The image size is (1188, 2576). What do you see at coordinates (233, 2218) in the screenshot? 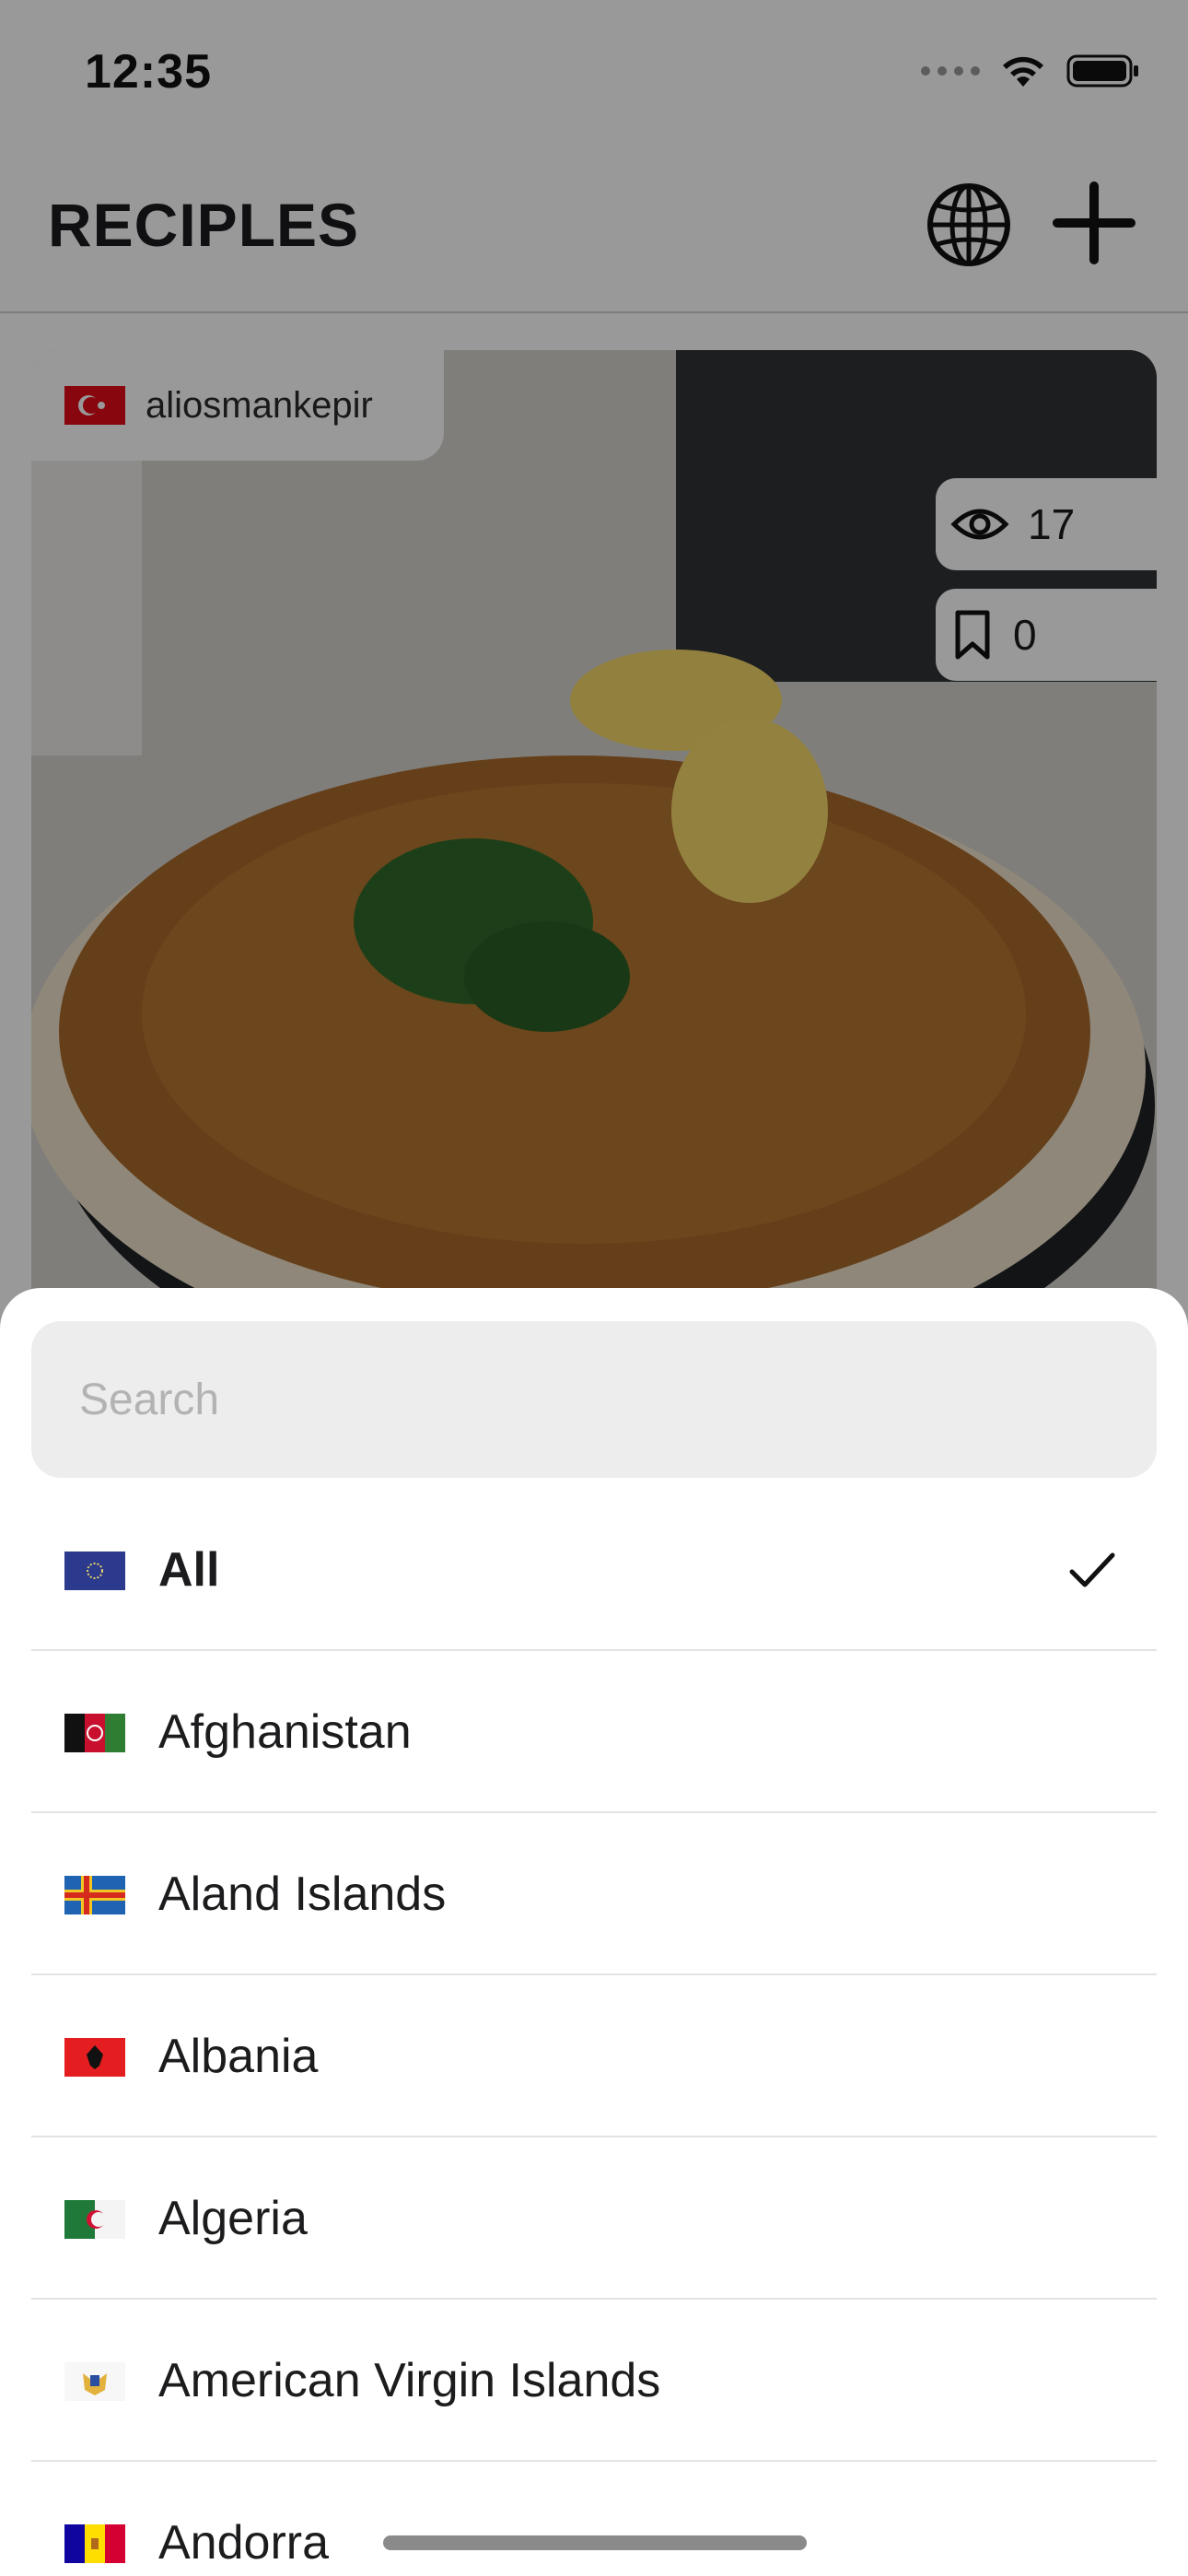
I see `country-label: Algeria` at bounding box center [233, 2218].